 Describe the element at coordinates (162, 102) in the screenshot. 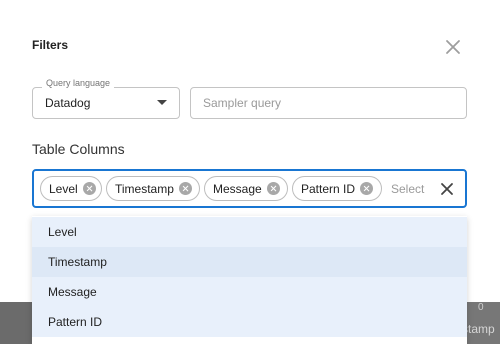

I see `chevron-down-icon` at that location.